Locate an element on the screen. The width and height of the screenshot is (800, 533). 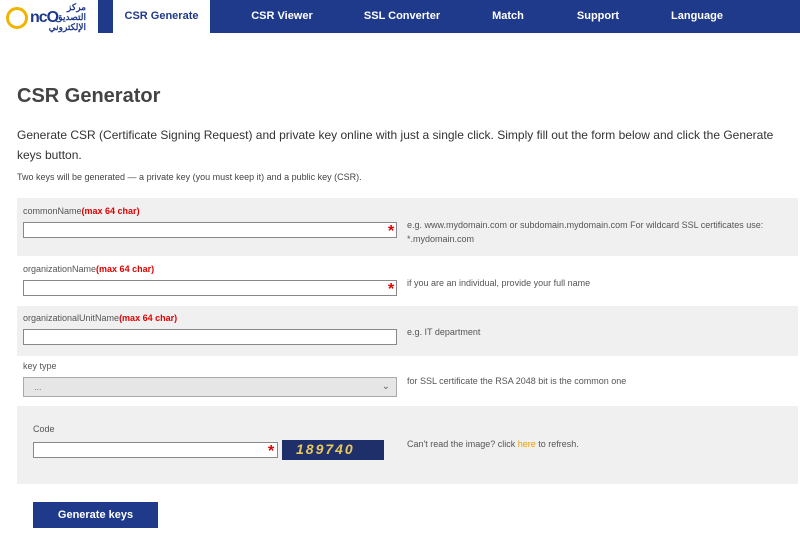
tab-ssl-converter: SSL Converter is located at coordinates (402, 16).